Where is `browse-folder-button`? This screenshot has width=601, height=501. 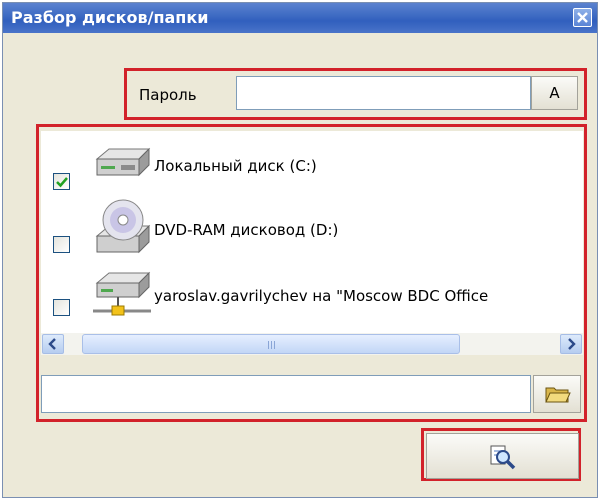 browse-folder-button is located at coordinates (557, 394).